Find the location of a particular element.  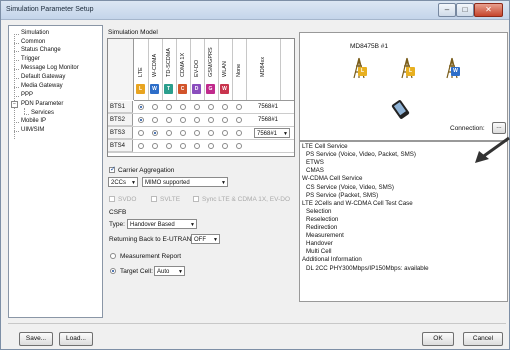

chevron-down-icon: ▼ is located at coordinates (180, 272).